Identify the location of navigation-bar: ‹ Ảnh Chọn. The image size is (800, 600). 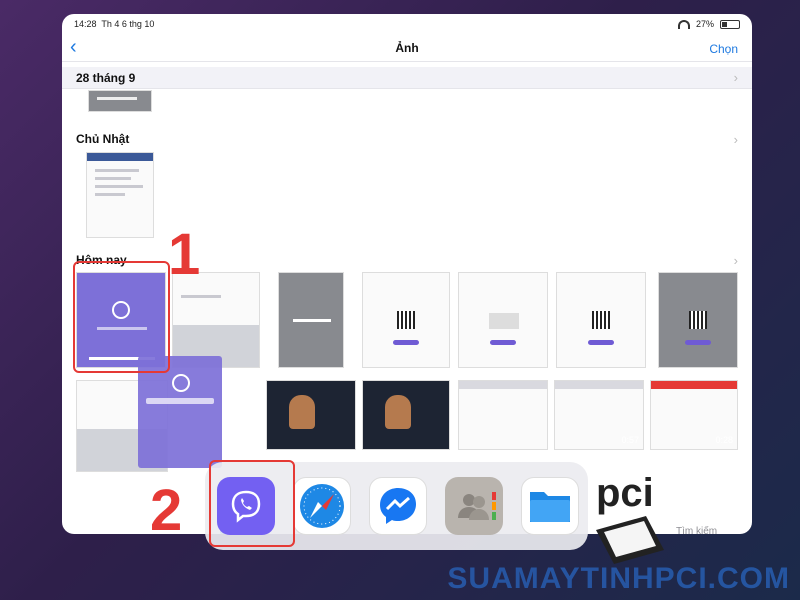
(407, 48).